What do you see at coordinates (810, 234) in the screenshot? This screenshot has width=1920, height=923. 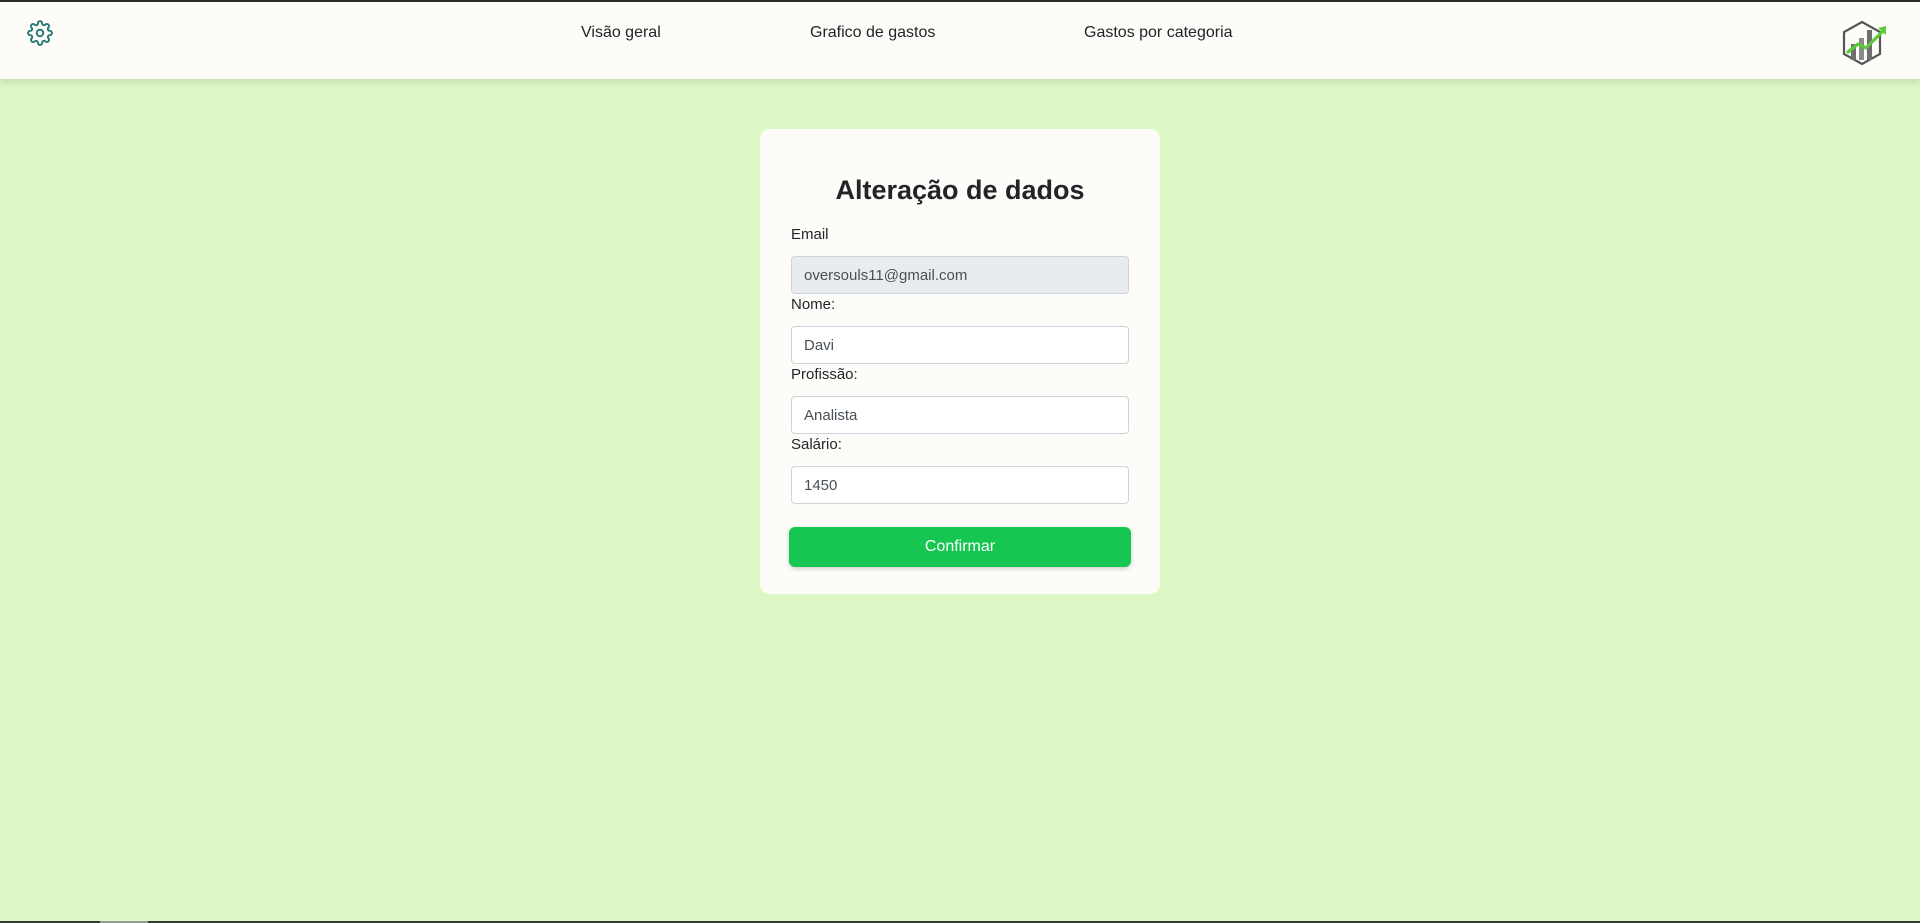 I see `email-label: Email` at bounding box center [810, 234].